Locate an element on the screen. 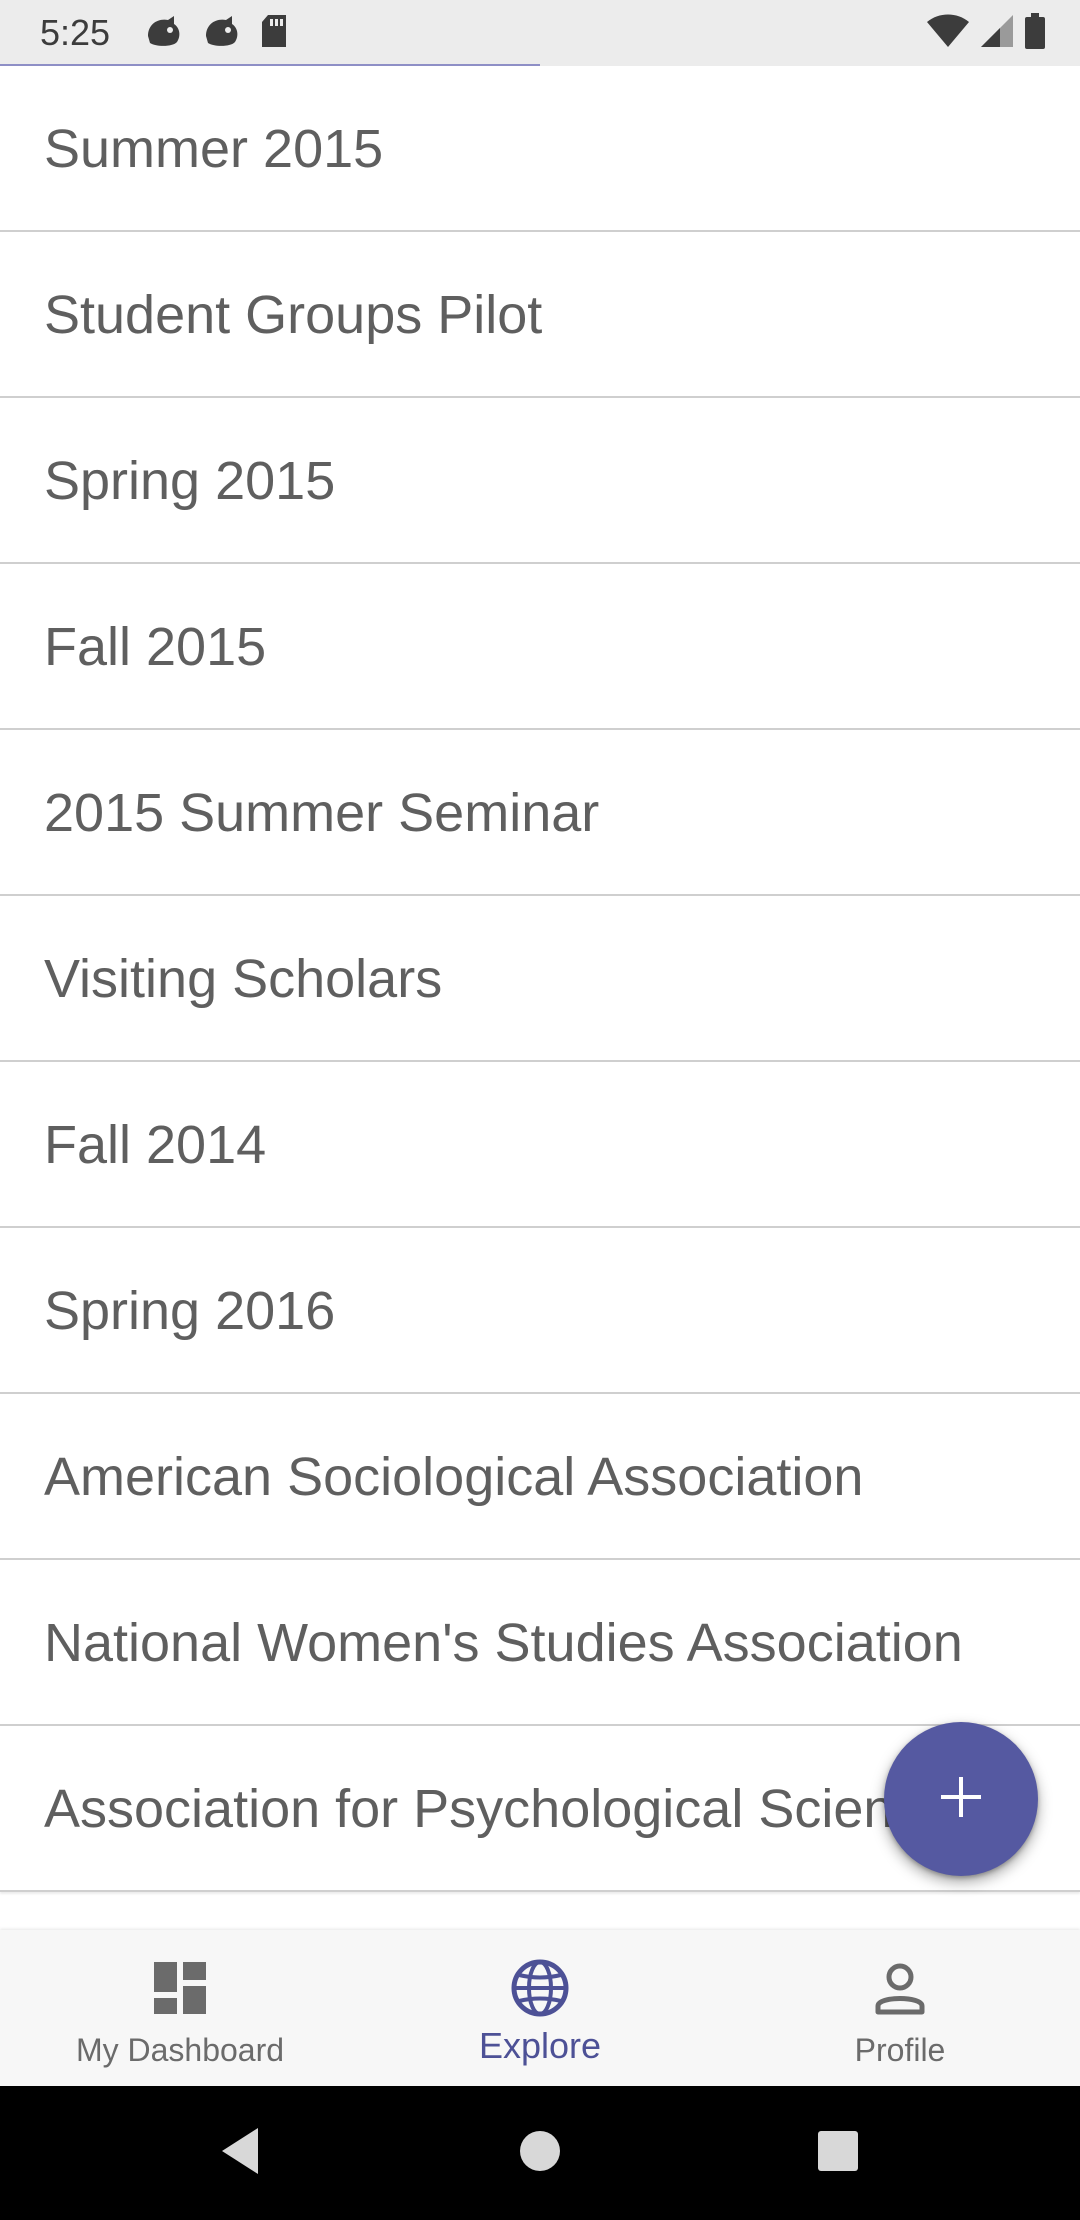  system-home-button is located at coordinates (540, 2153).